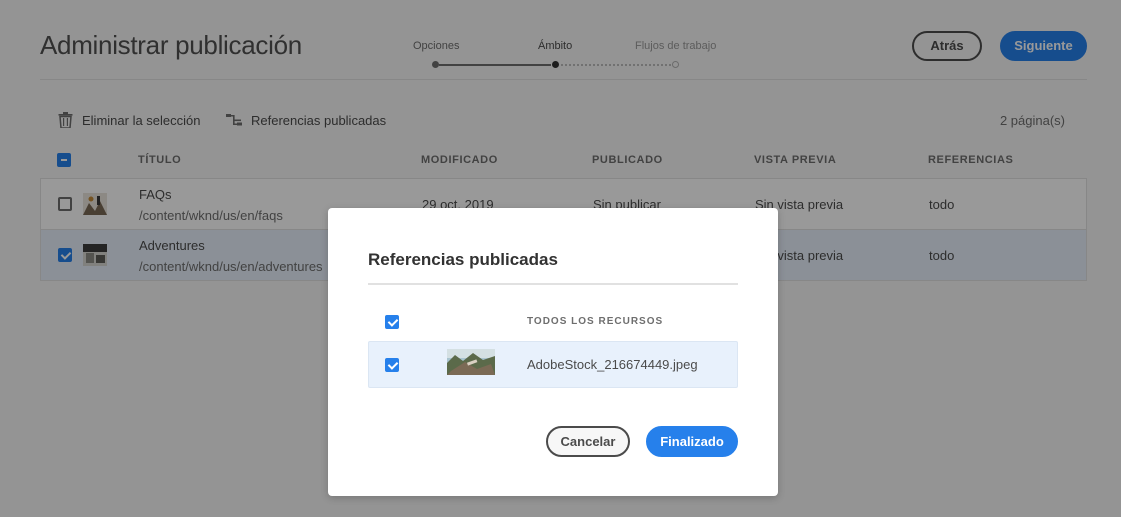 The image size is (1121, 517). I want to click on asset-row: AdobeStock_216674449.jpeg, so click(553, 364).